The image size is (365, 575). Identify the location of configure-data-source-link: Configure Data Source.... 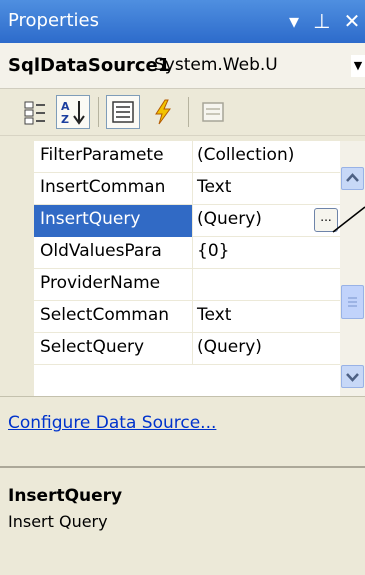
(112, 423).